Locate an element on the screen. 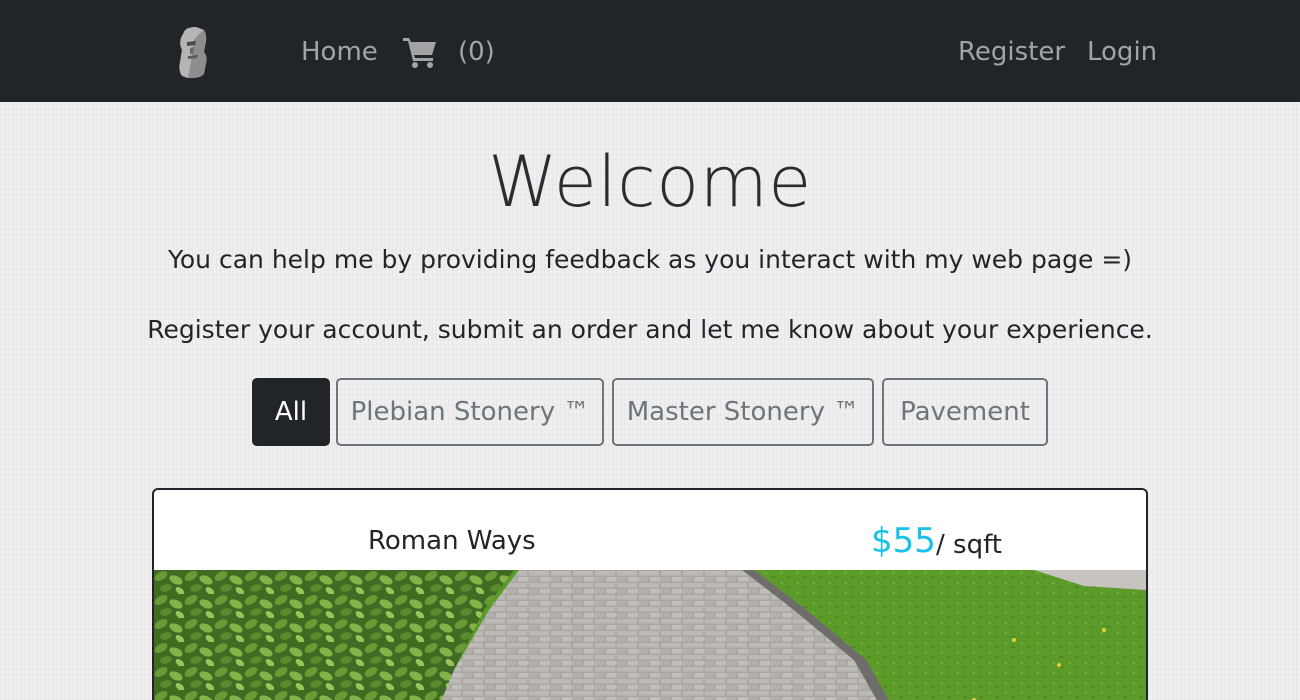  filter-all-button: All is located at coordinates (291, 412).